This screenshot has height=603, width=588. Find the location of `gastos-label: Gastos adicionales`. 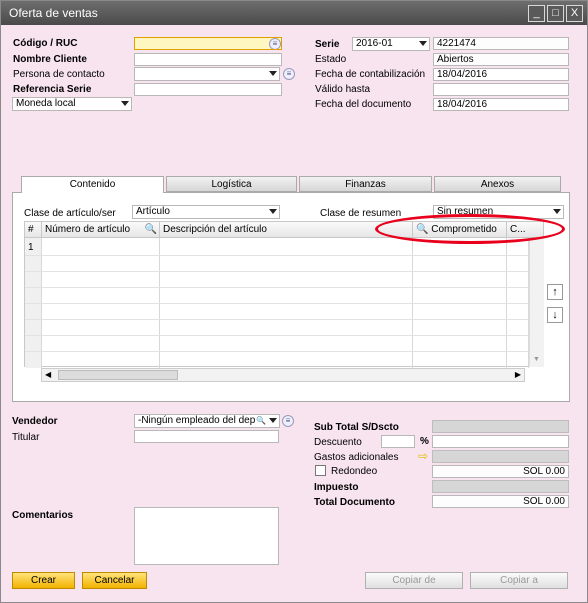

gastos-label: Gastos adicionales is located at coordinates (356, 457).